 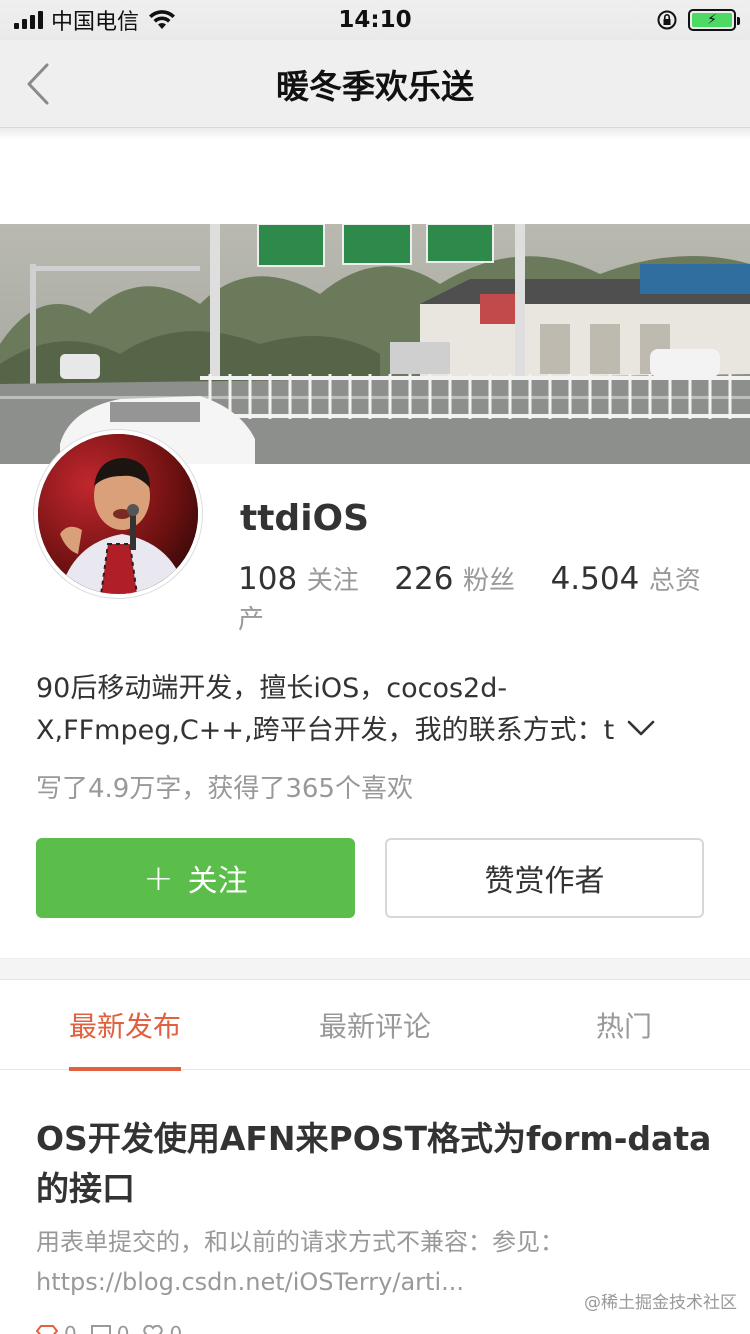 I want to click on meta-diamond: 0, so click(x=56, y=1328).